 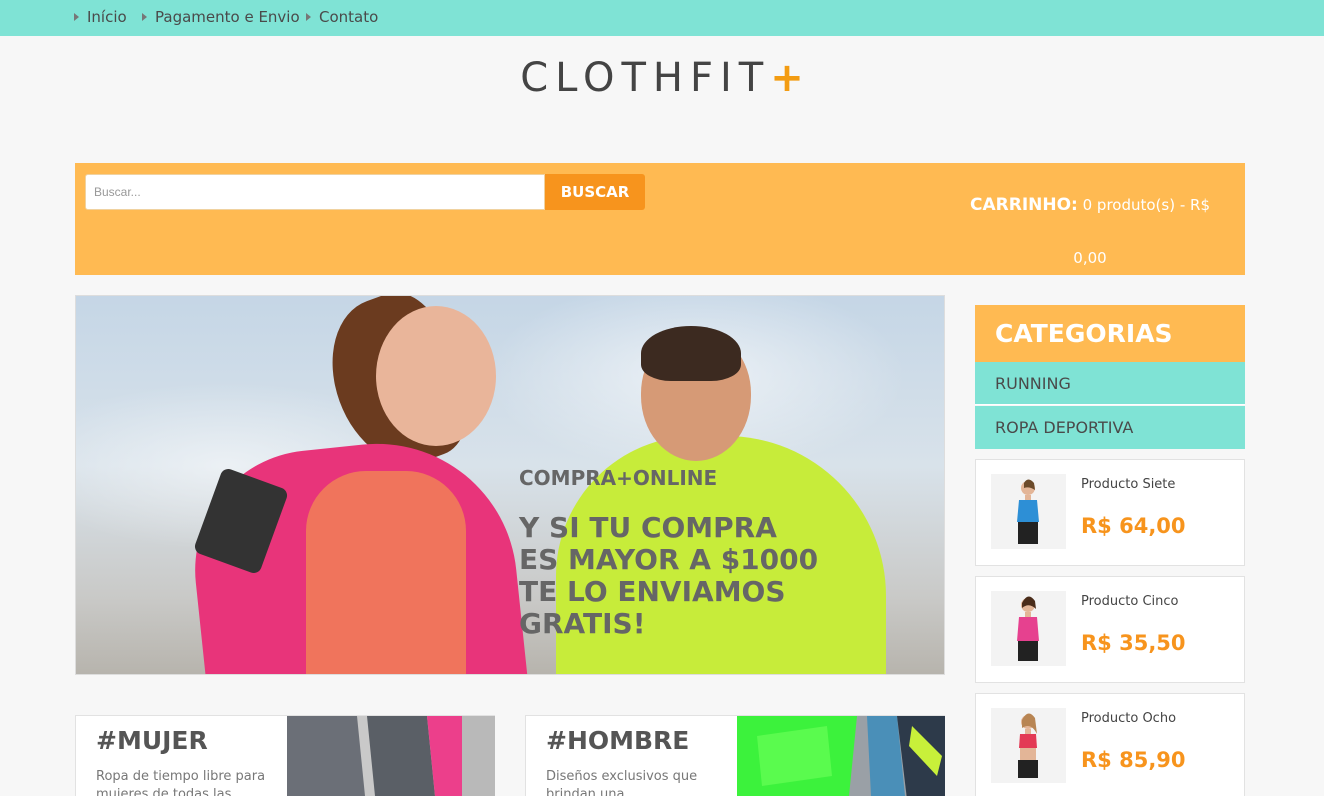 I want to click on product-name: Producto Siete, so click(x=1128, y=484).